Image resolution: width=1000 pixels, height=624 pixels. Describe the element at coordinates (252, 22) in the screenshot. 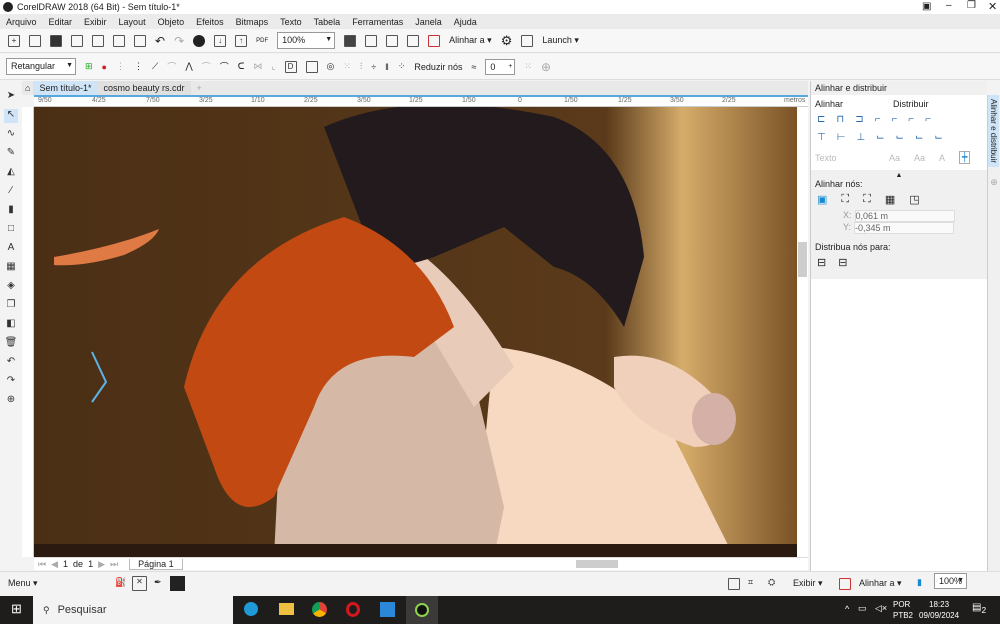

I see `menu-bitmaps: Bitmaps` at that location.